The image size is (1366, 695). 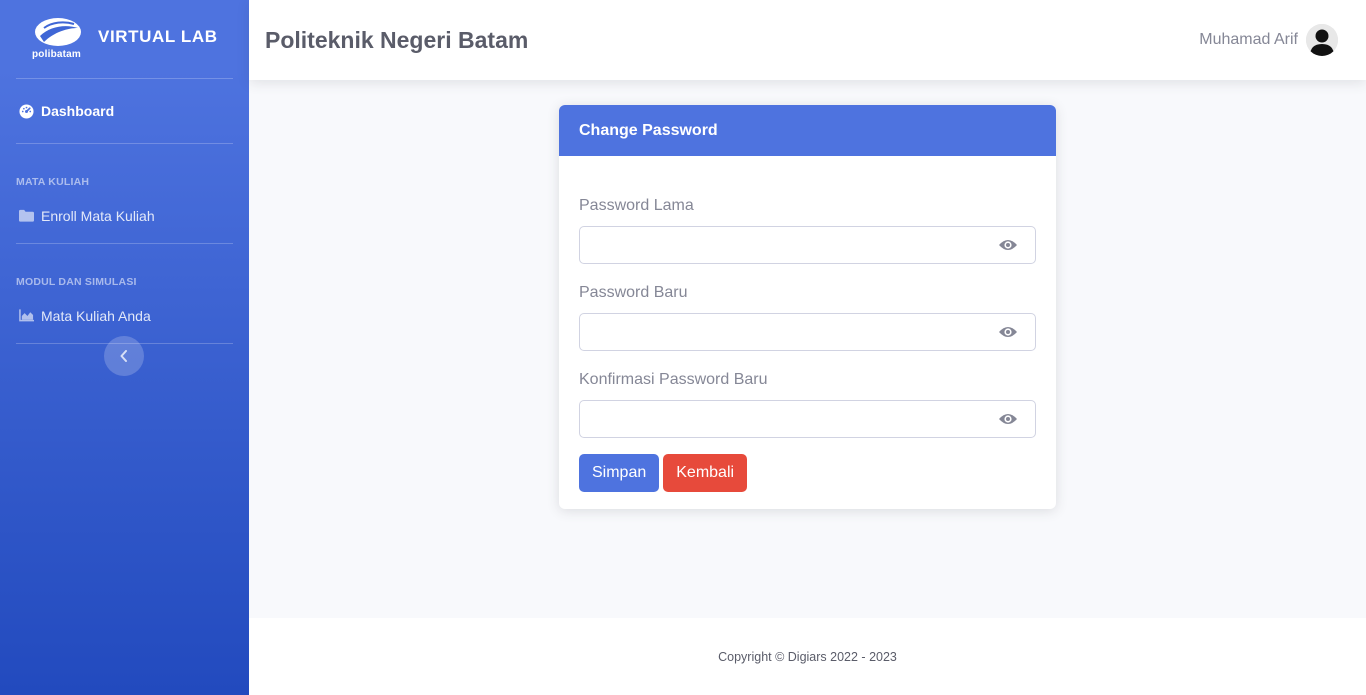 What do you see at coordinates (98, 215) in the screenshot?
I see `sidebar-item-label: Enroll Mata Kuliah` at bounding box center [98, 215].